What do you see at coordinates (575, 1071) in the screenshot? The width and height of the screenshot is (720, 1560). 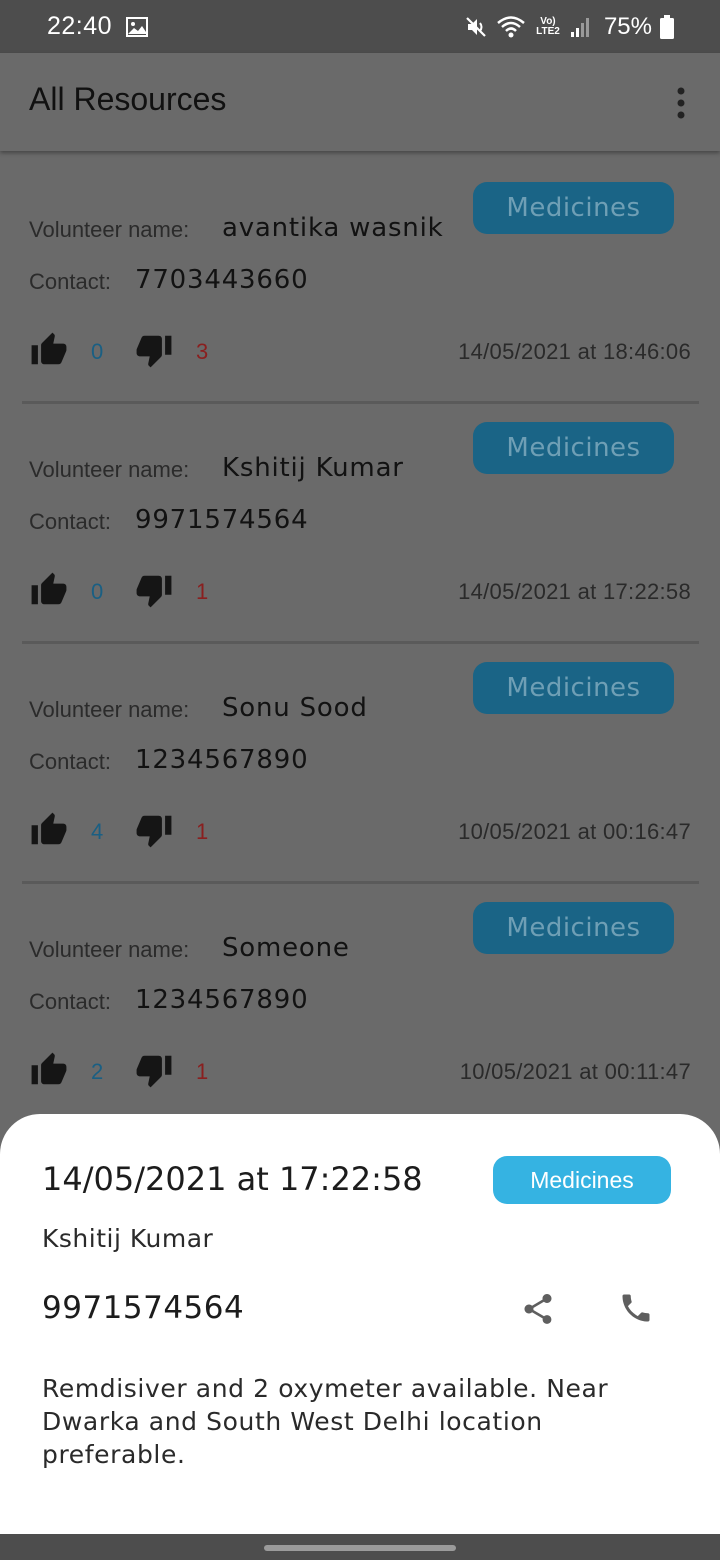 I see `card-date: 10/05/2021 at 00:11:47` at bounding box center [575, 1071].